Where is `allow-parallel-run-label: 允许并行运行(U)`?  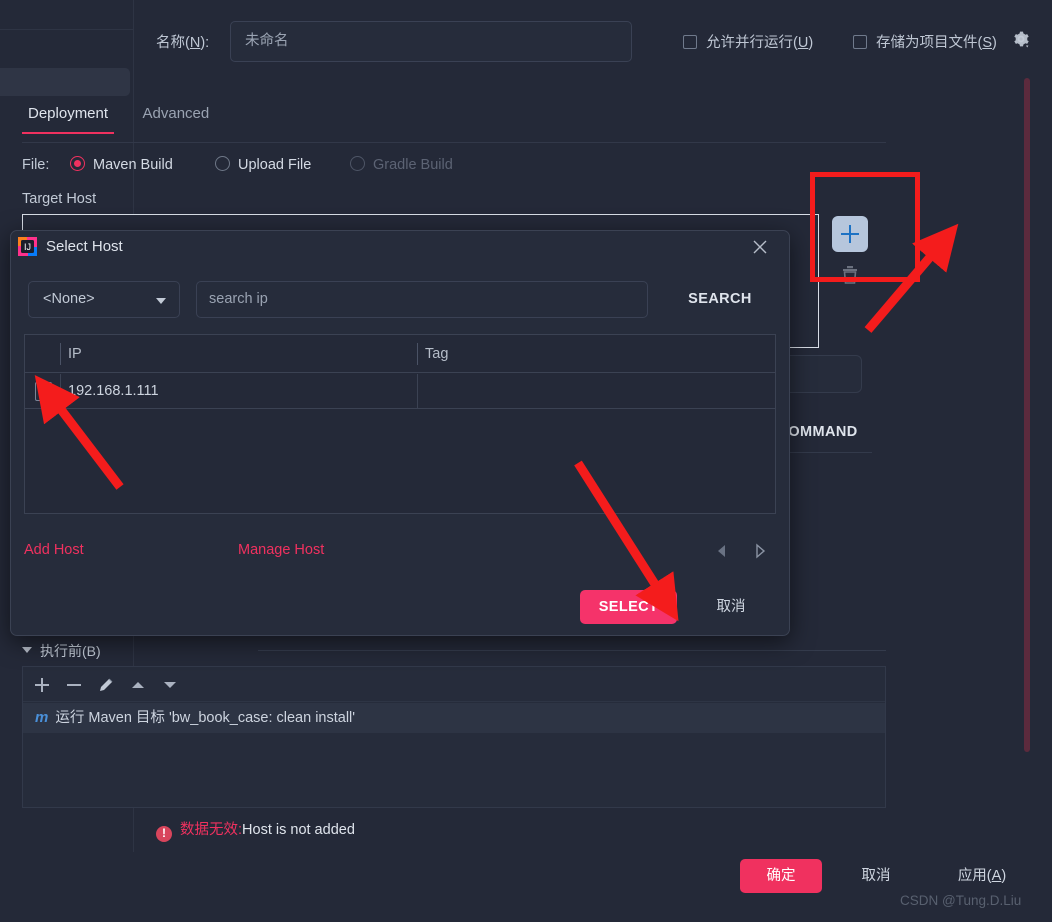 allow-parallel-run-label: 允许并行运行(U) is located at coordinates (760, 43).